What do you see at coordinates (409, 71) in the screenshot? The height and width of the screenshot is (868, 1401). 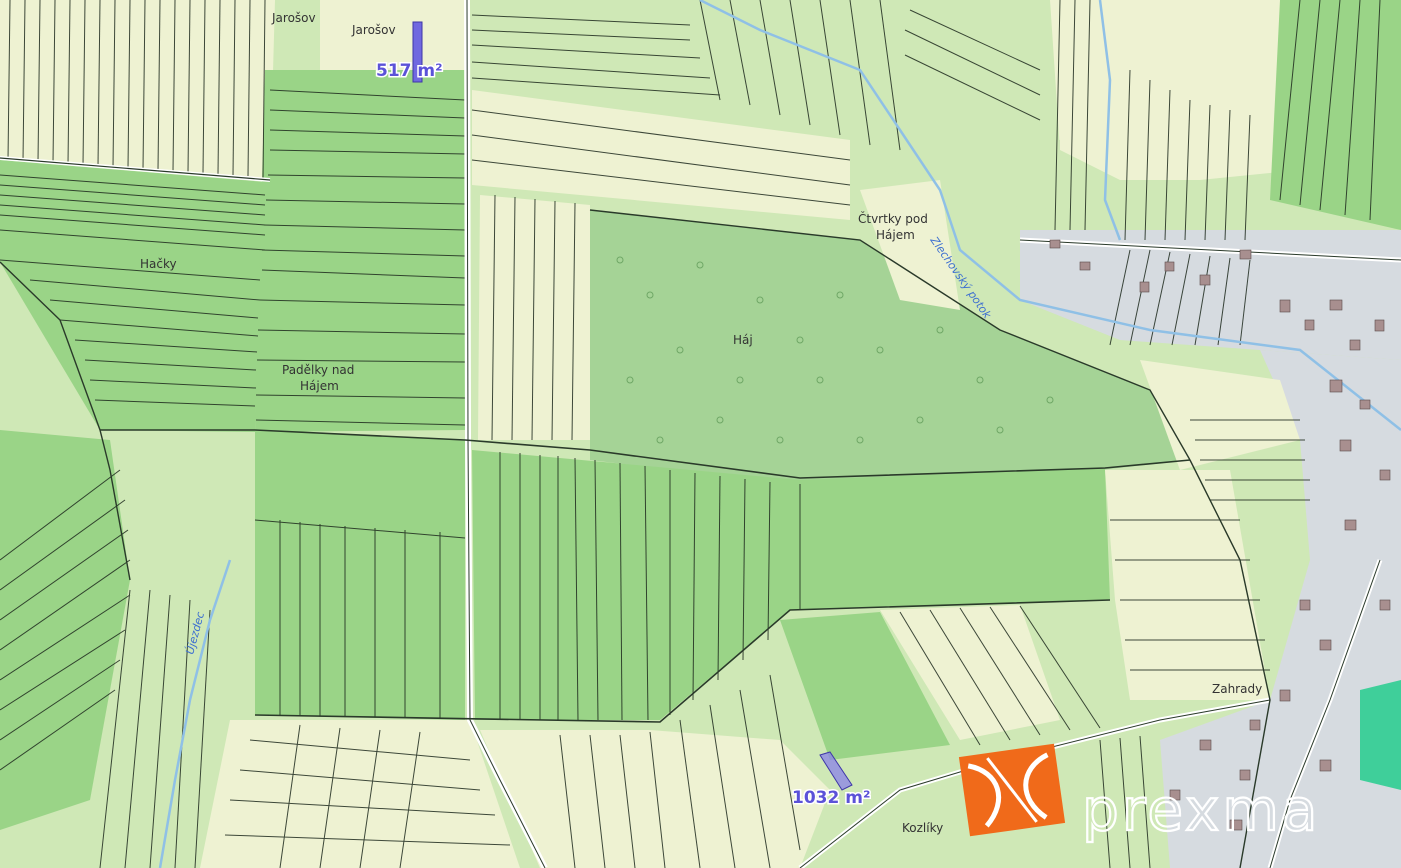 I see `parcel-north-area: 517 m²` at bounding box center [409, 71].